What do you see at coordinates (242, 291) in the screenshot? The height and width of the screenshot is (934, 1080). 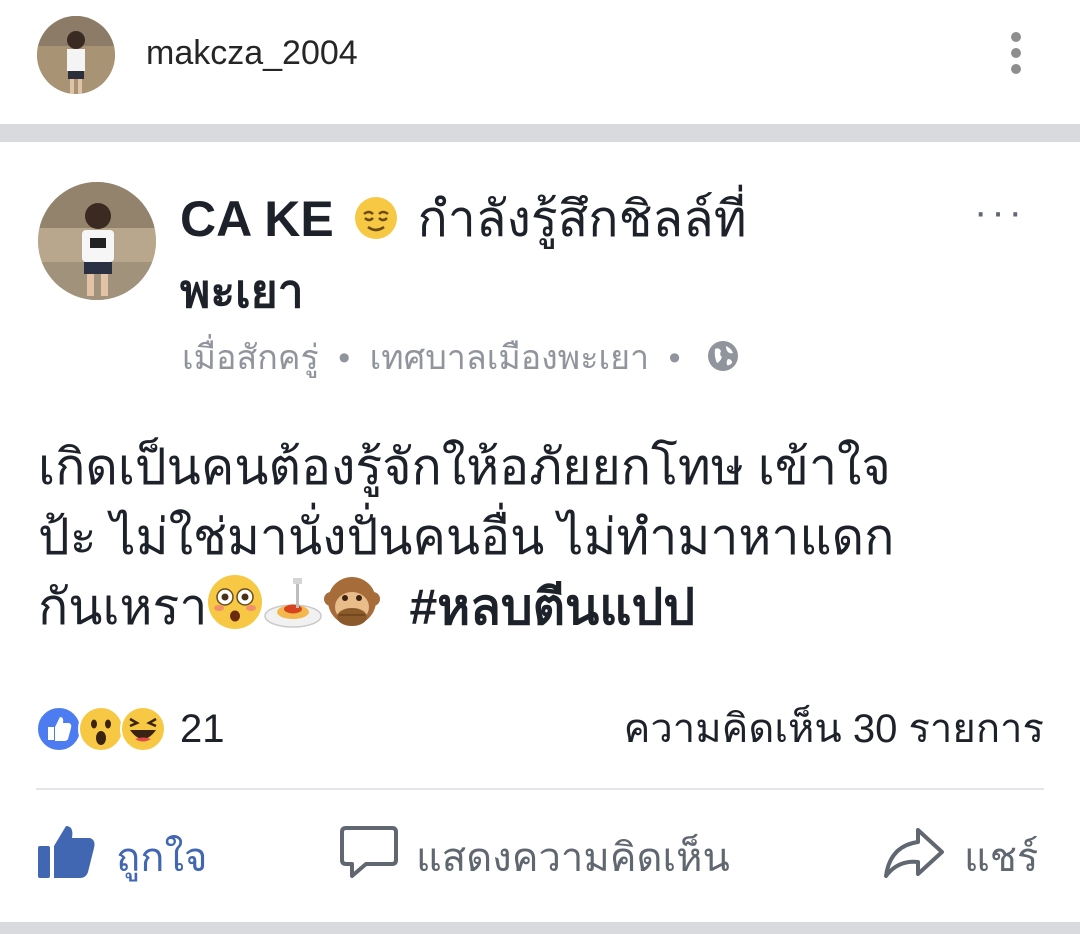 I see `place-name: พะเยา` at bounding box center [242, 291].